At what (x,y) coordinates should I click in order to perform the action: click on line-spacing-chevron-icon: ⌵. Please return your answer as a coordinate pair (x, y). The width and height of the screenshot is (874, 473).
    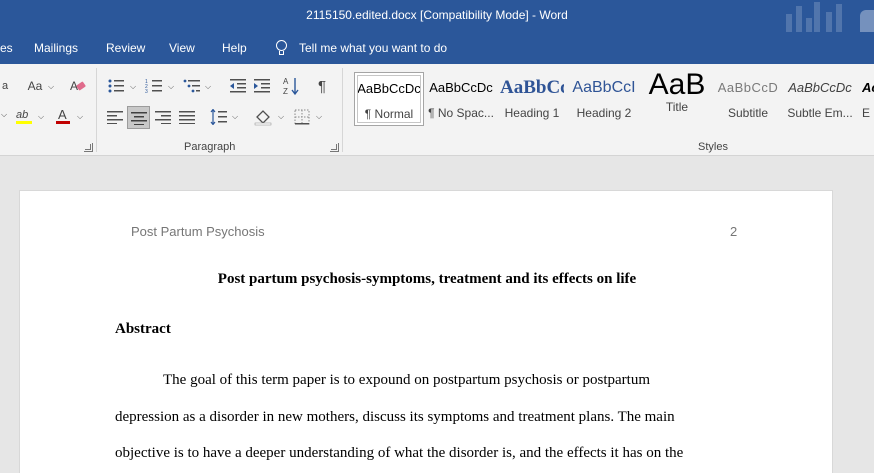
    Looking at the image, I should click on (235, 117).